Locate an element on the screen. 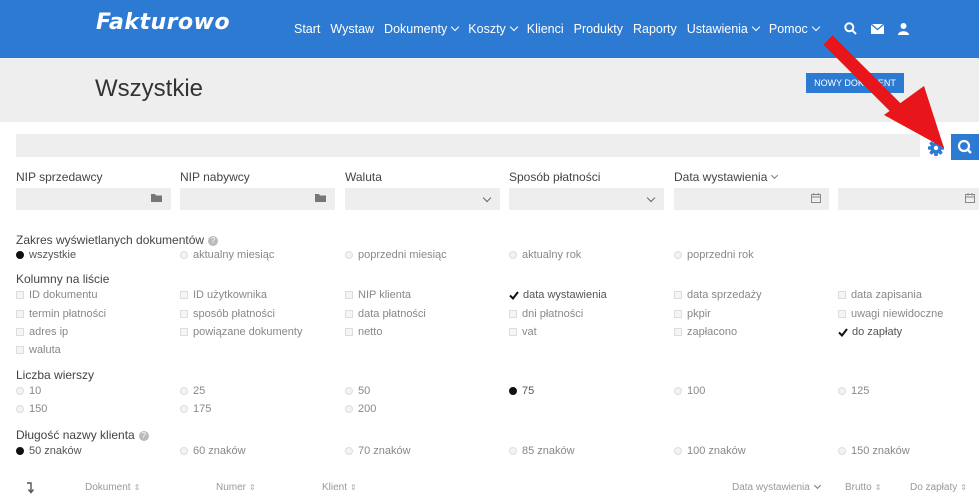 This screenshot has height=494, width=979. checkmark-icon is located at coordinates (843, 332).